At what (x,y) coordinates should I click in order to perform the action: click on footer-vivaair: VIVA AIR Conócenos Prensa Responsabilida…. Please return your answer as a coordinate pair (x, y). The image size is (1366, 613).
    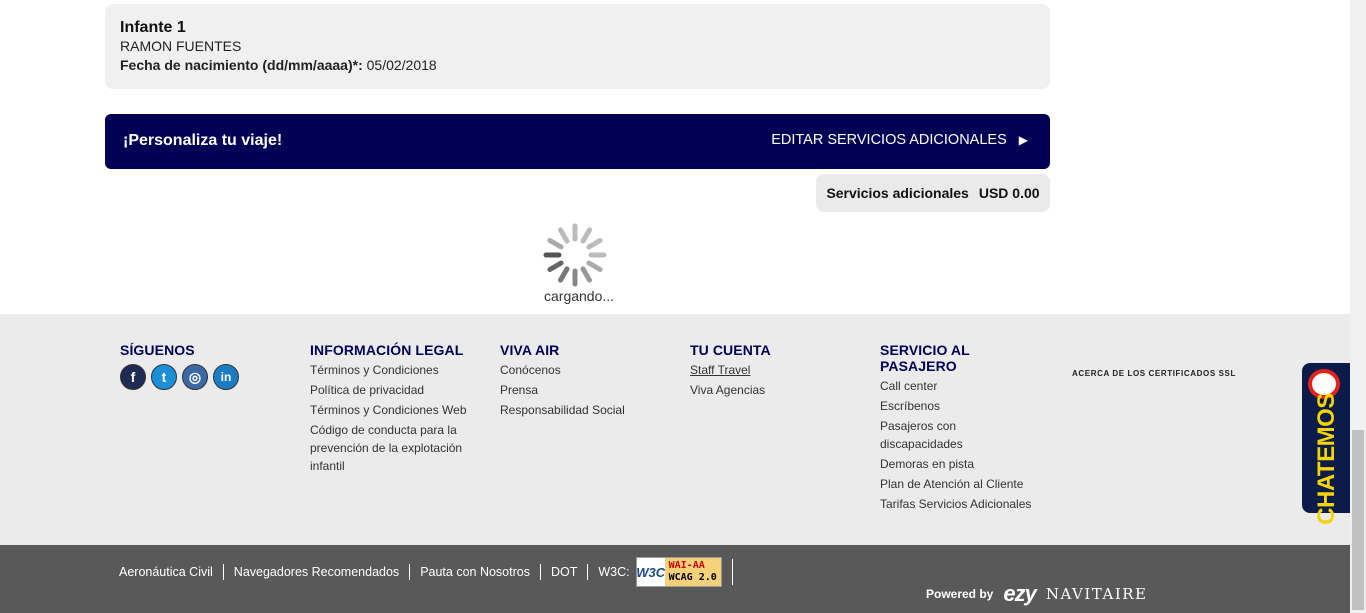
    Looking at the image, I should click on (562, 381).